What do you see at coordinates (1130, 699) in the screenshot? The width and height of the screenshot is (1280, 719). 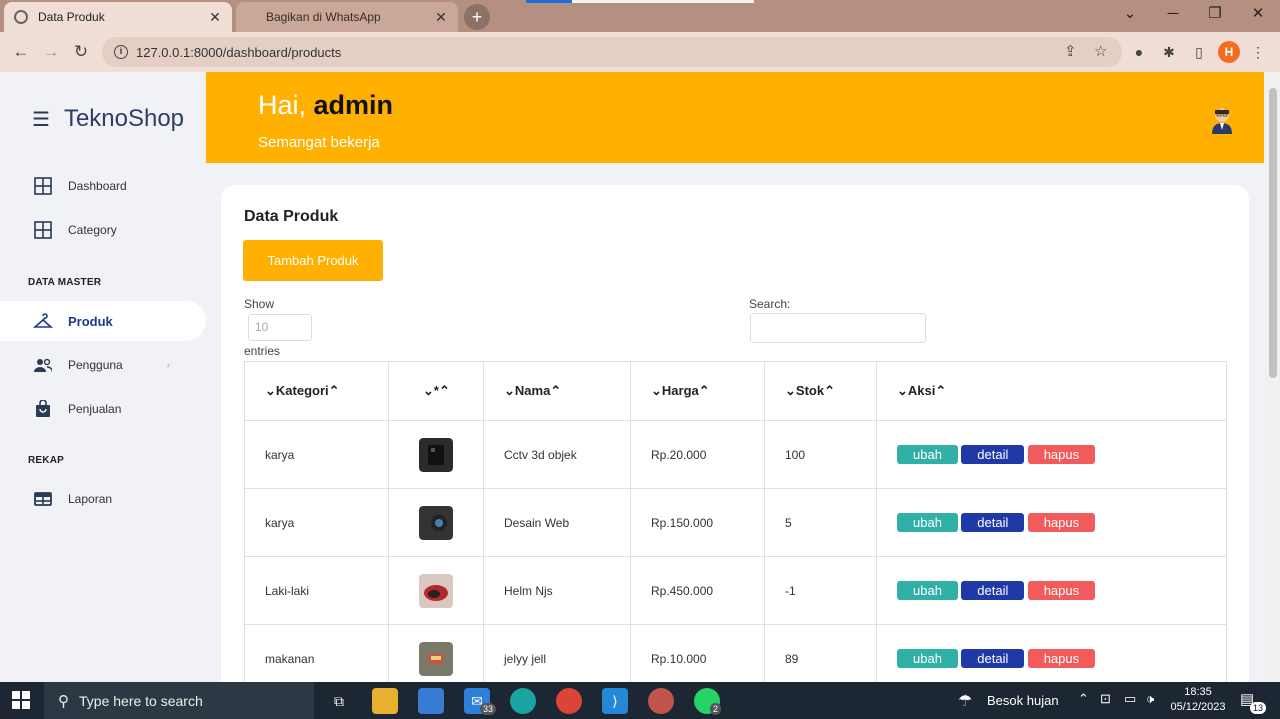 I see `battery-icon: ▭` at bounding box center [1130, 699].